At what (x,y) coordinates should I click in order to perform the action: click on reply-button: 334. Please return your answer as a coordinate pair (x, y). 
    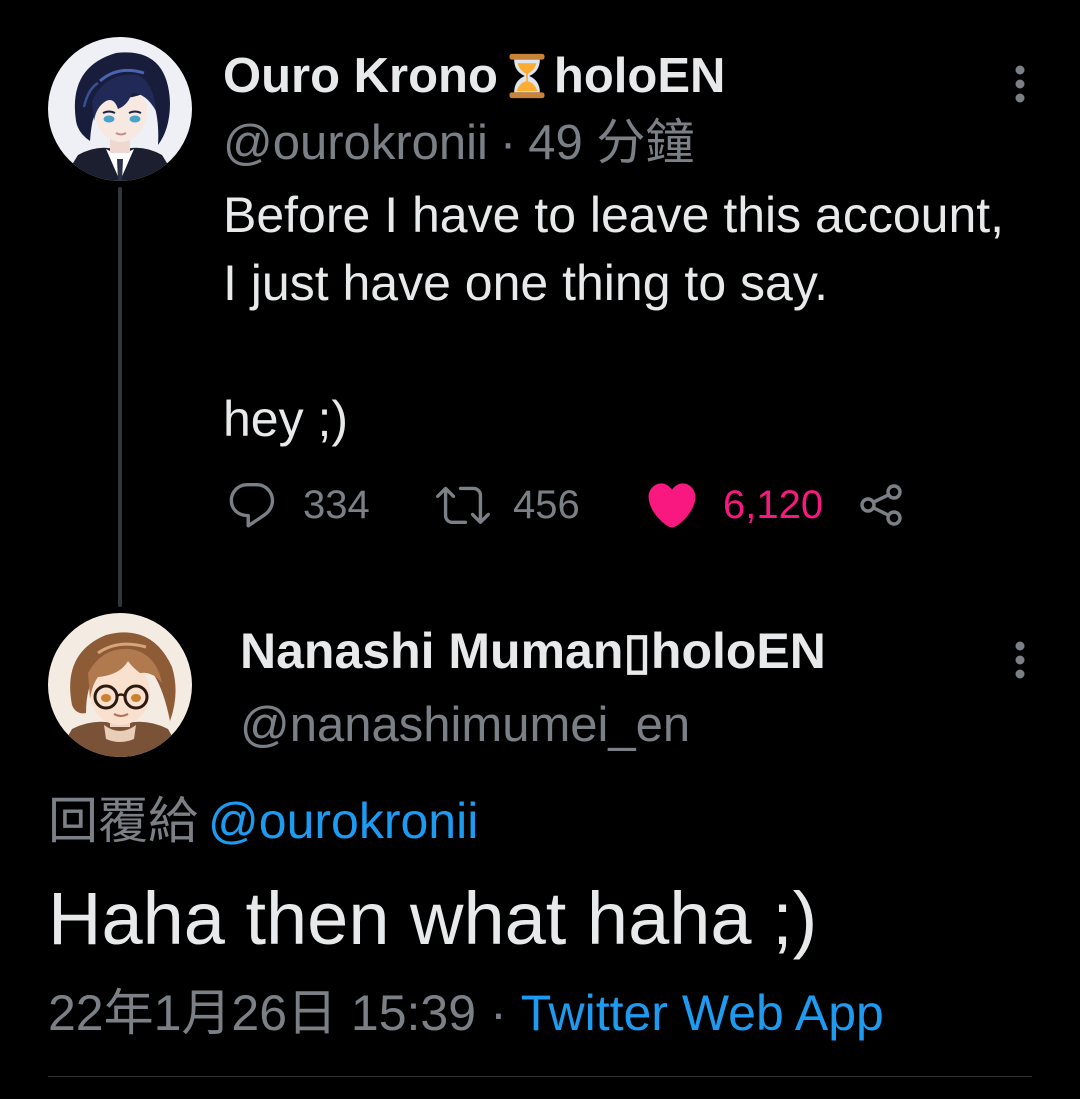
    Looking at the image, I should click on (297, 505).